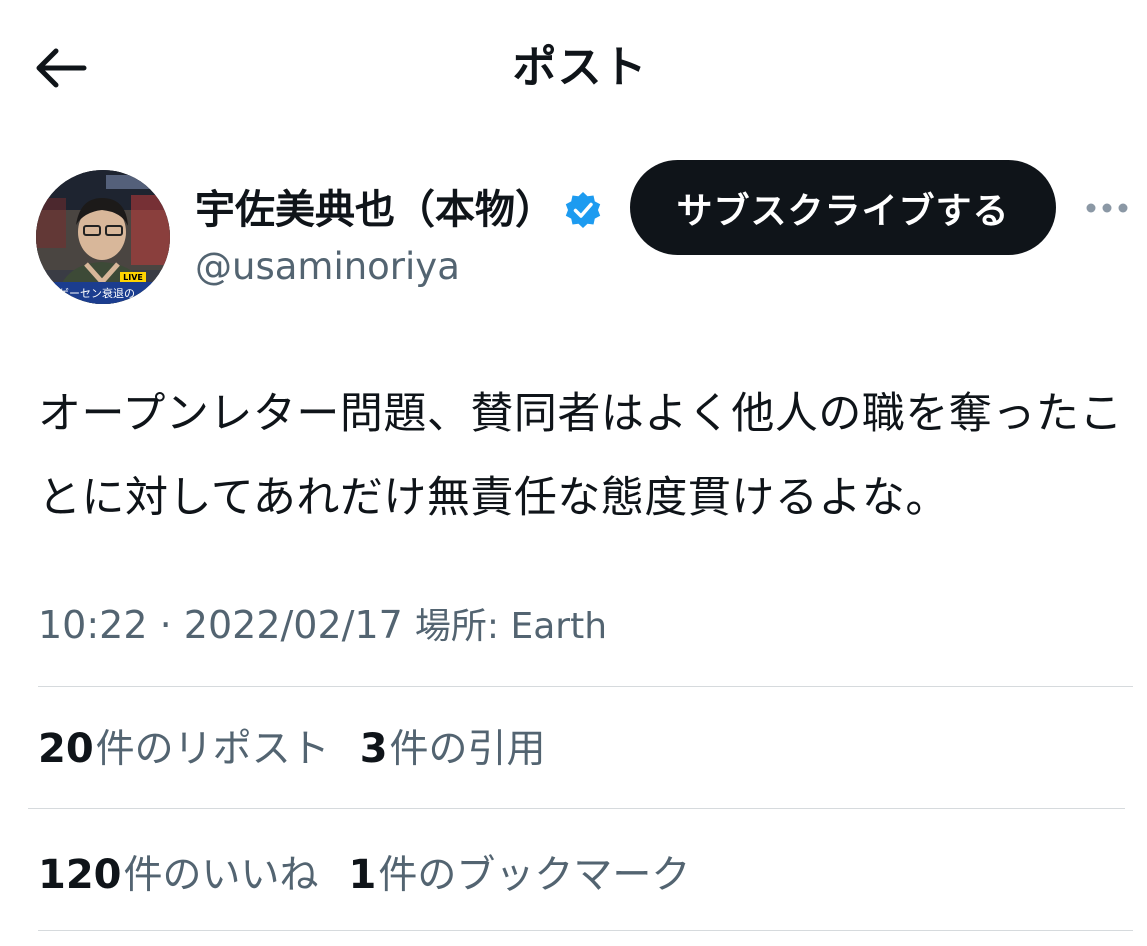 The width and height of the screenshot is (1147, 946). Describe the element at coordinates (96, 293) in the screenshot. I see `avatar-caption: ゲーセン衰退の` at that location.